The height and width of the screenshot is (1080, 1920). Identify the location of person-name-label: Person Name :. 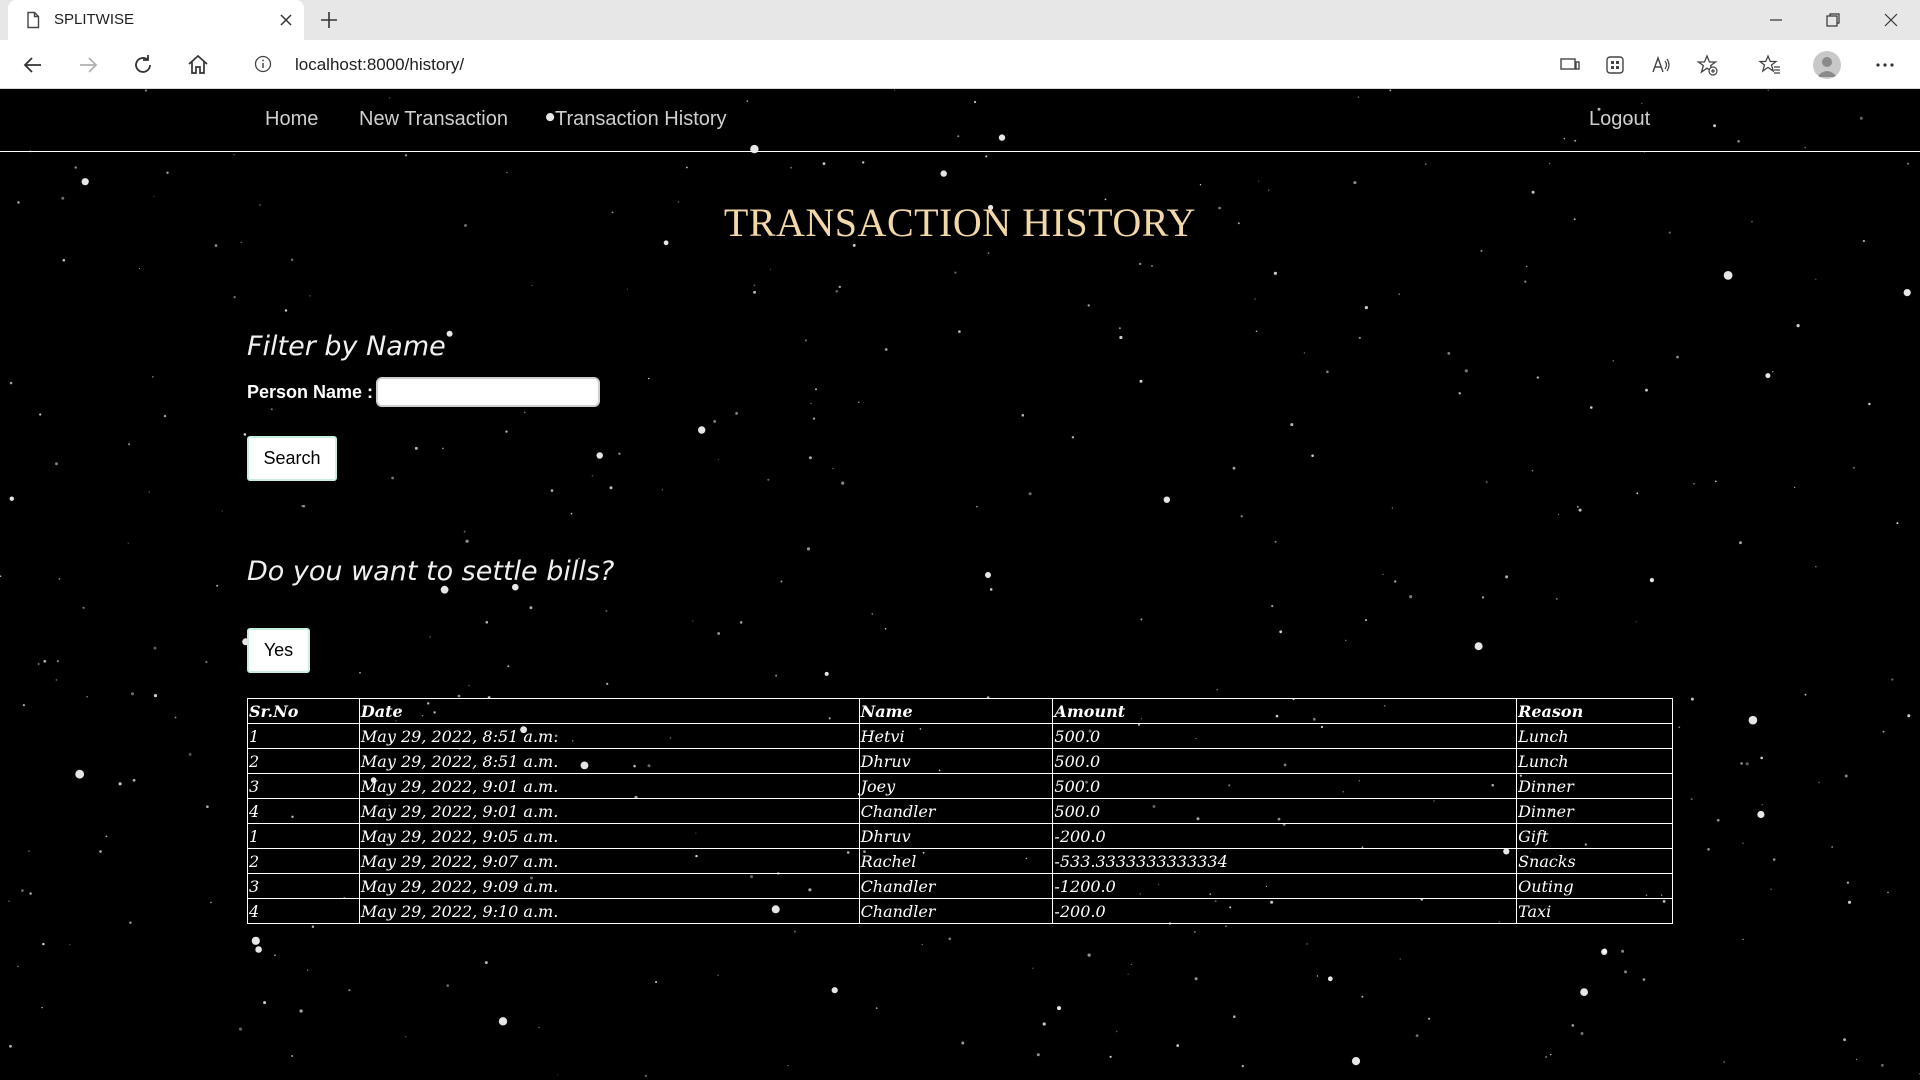
(310, 392).